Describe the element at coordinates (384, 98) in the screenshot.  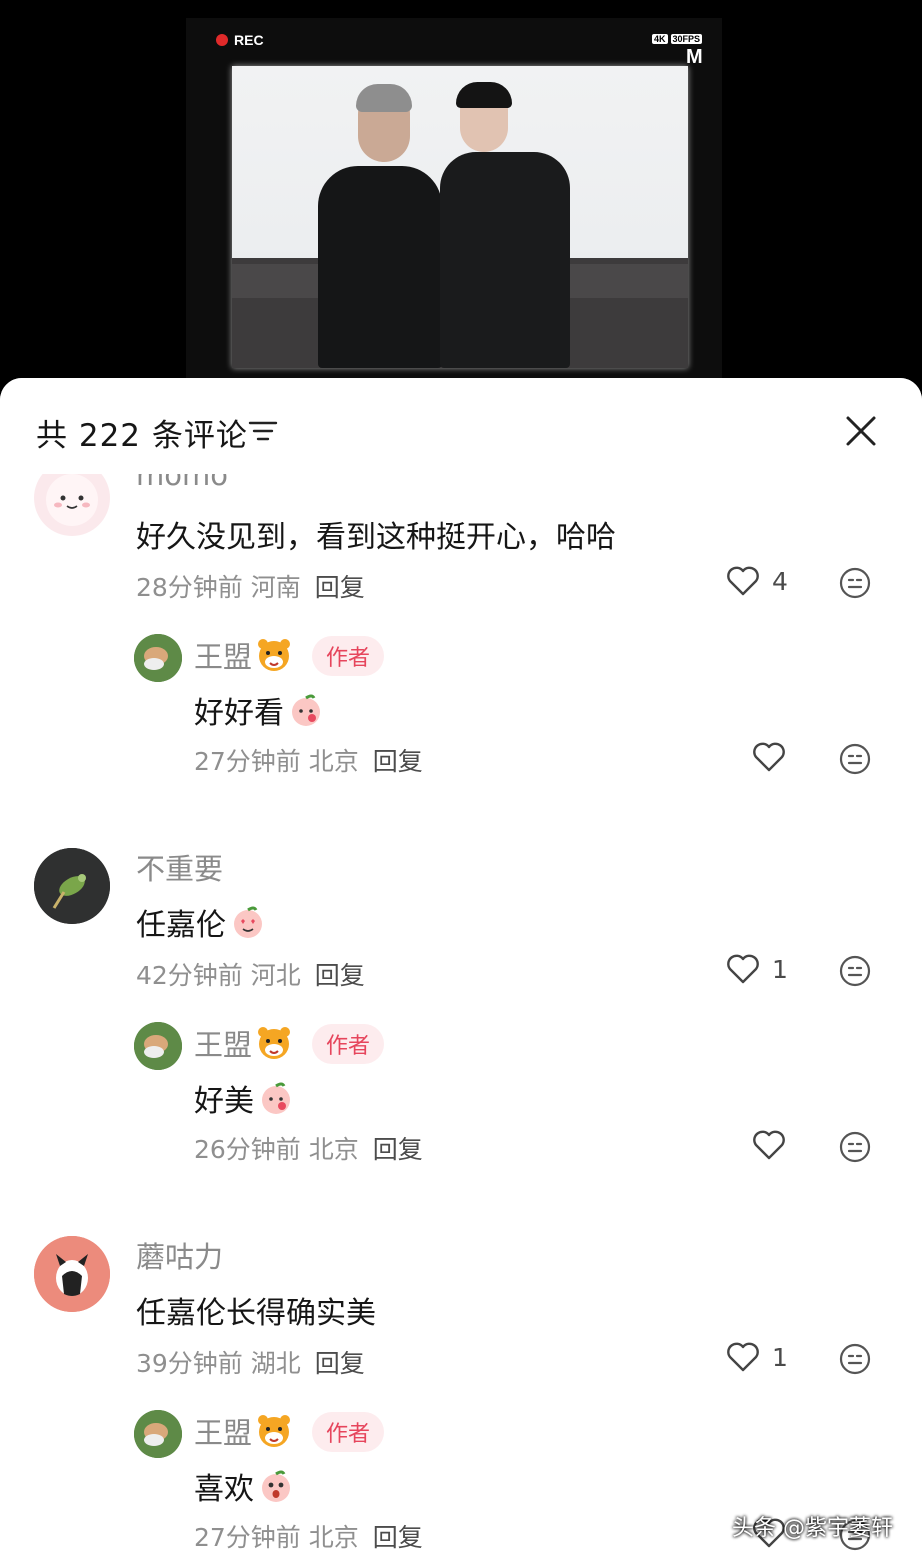
I see `person-left-hair` at that location.